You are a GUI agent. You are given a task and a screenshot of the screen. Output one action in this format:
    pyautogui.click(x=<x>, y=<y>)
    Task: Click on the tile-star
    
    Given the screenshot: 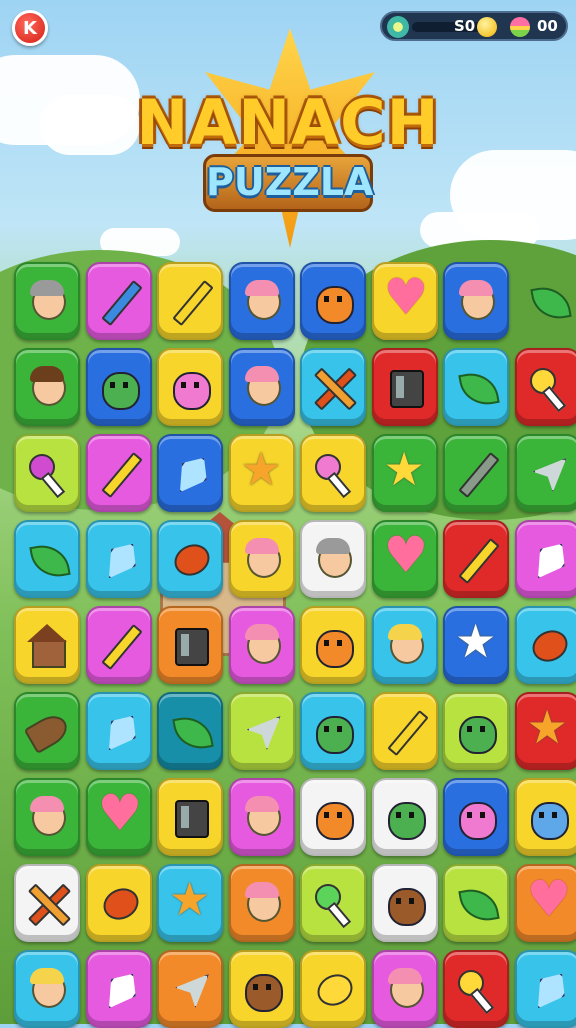 What is the action you would take?
    pyautogui.click(x=405, y=473)
    